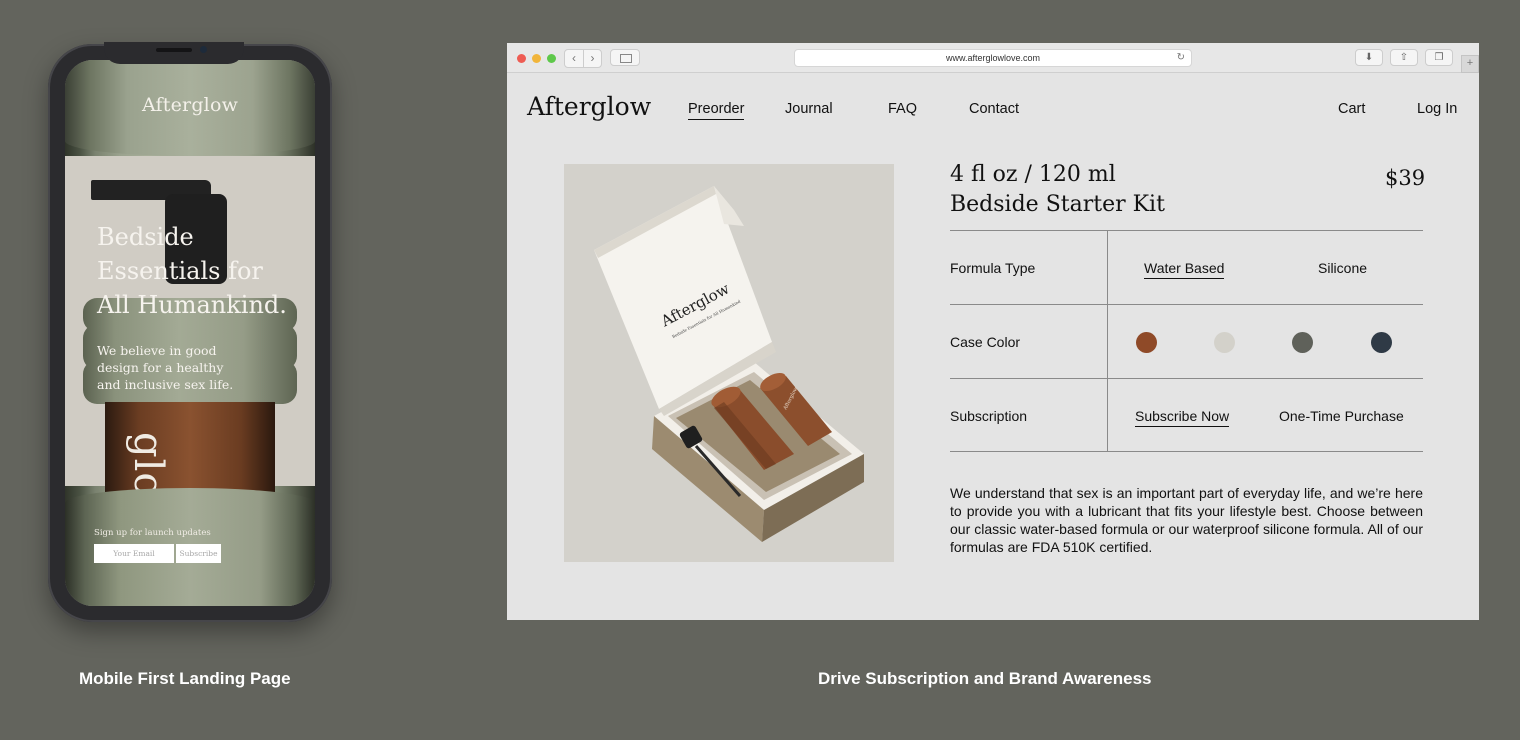 This screenshot has width=1520, height=740. Describe the element at coordinates (1302, 342) in the screenshot. I see `color-swatch-olive` at that location.